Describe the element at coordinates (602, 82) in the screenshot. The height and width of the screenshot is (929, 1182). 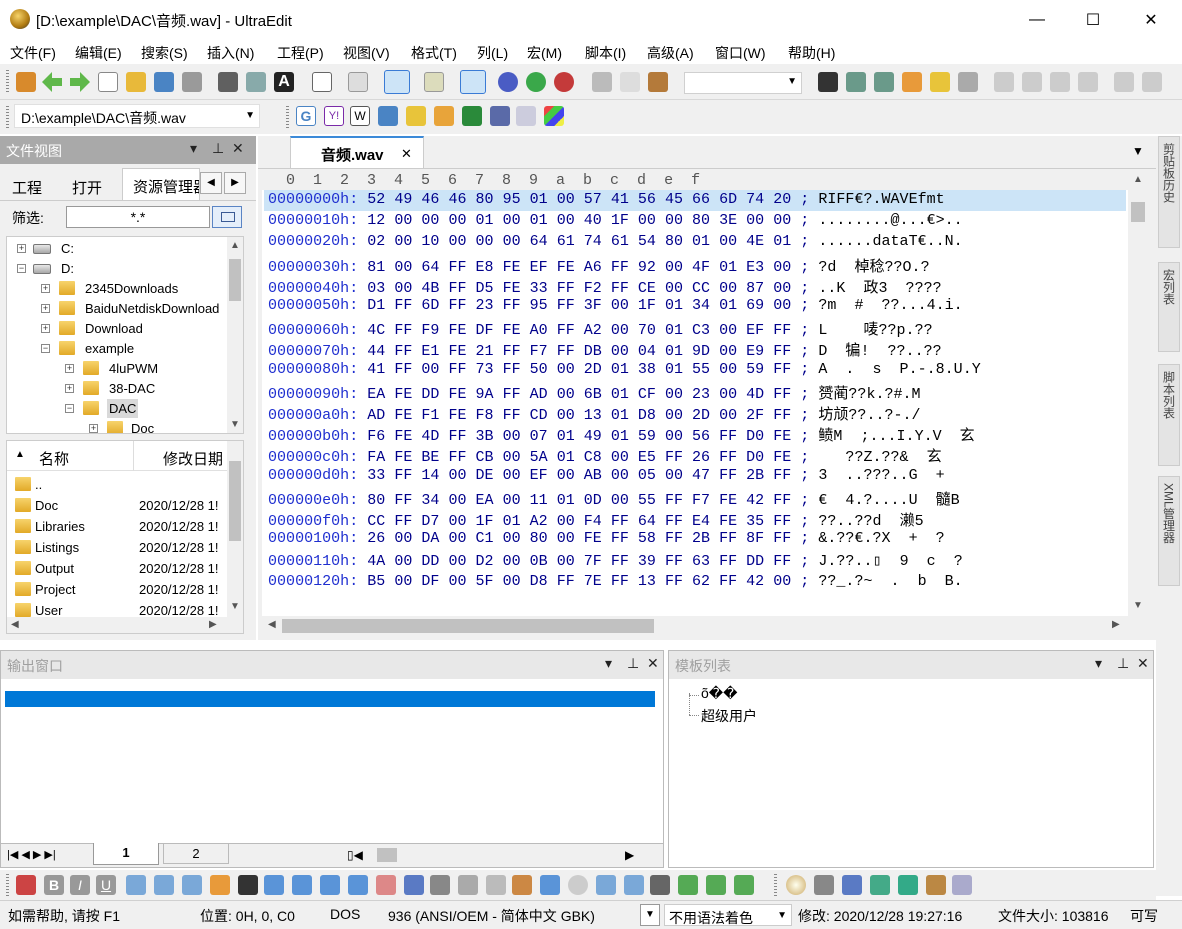
I see `cut-icon` at that location.